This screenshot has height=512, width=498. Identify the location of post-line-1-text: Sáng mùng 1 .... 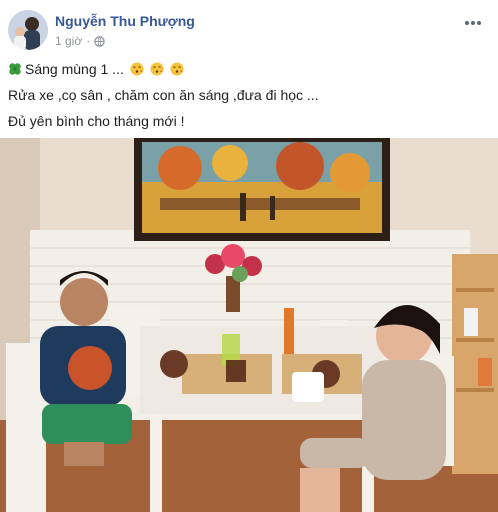
(74, 69).